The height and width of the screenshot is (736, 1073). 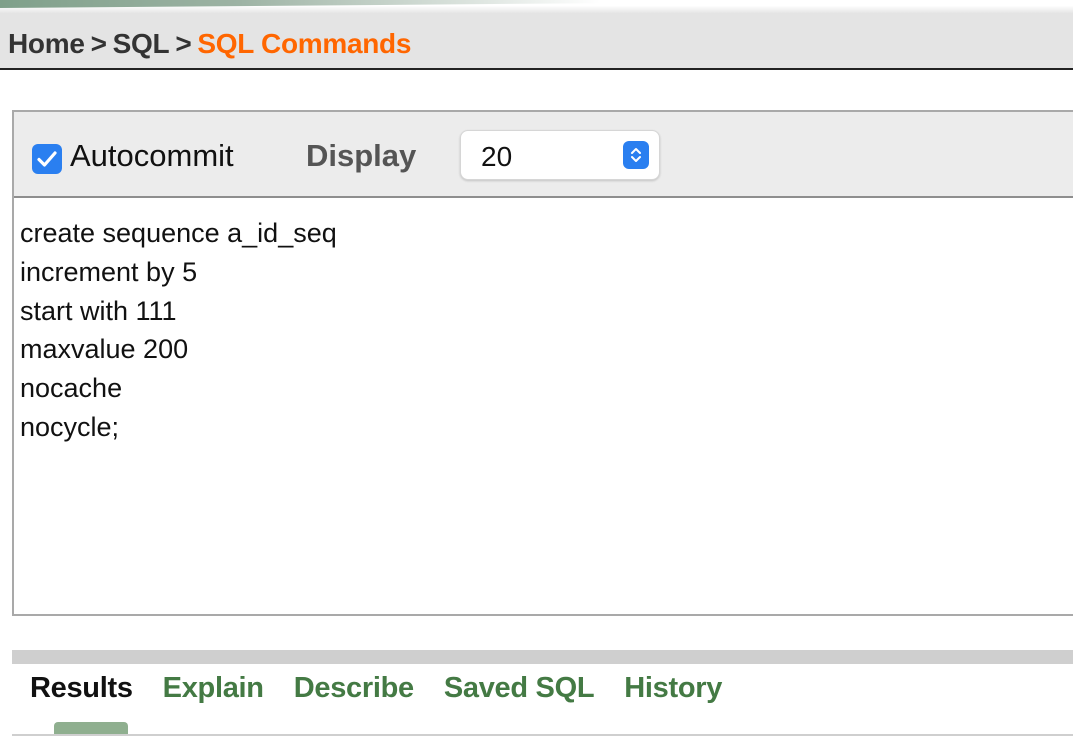 I want to click on sql-line: maxvalue 200, so click(x=104, y=349).